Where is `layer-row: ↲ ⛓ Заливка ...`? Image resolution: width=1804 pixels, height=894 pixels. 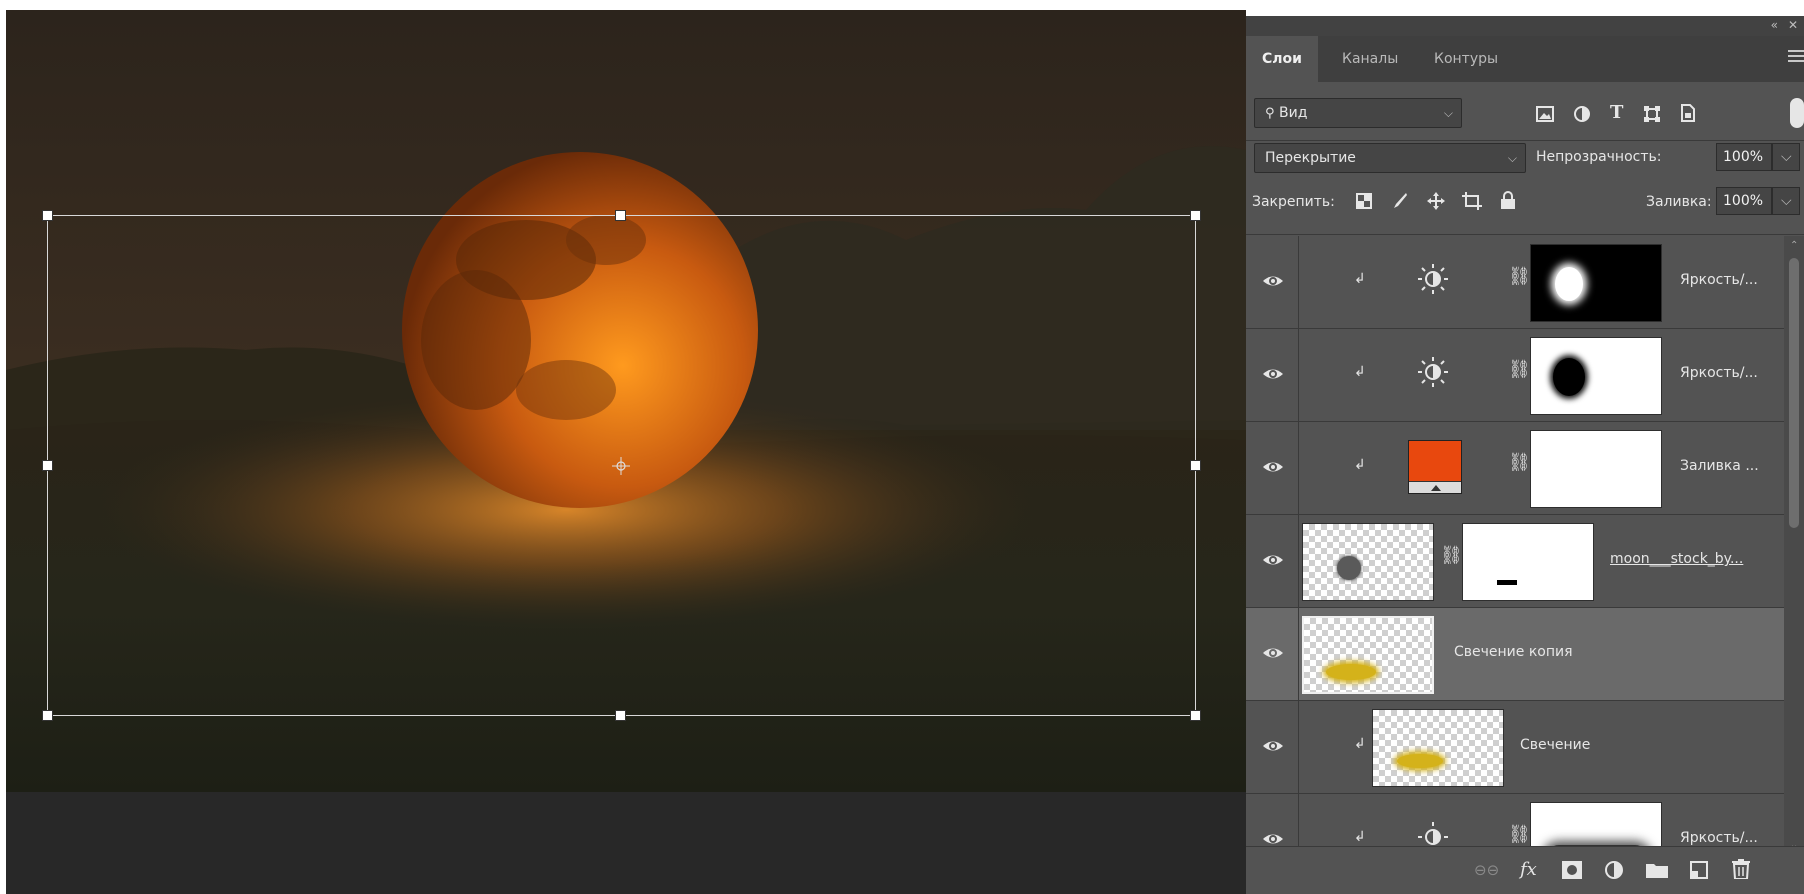 layer-row: ↲ ⛓ Заливка ... is located at coordinates (1515, 468).